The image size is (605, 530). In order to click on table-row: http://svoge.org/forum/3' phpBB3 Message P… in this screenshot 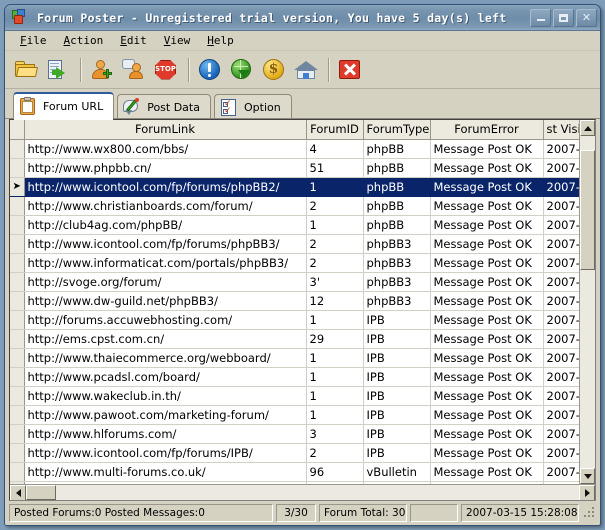, I will do `click(294, 282)`.